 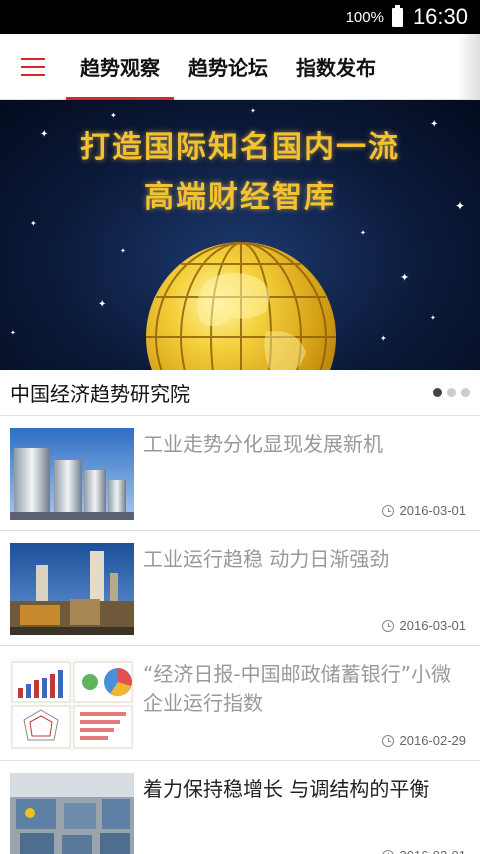 What do you see at coordinates (240, 147) in the screenshot?
I see `banner-headline-line1: 打造国际知名国内一流` at bounding box center [240, 147].